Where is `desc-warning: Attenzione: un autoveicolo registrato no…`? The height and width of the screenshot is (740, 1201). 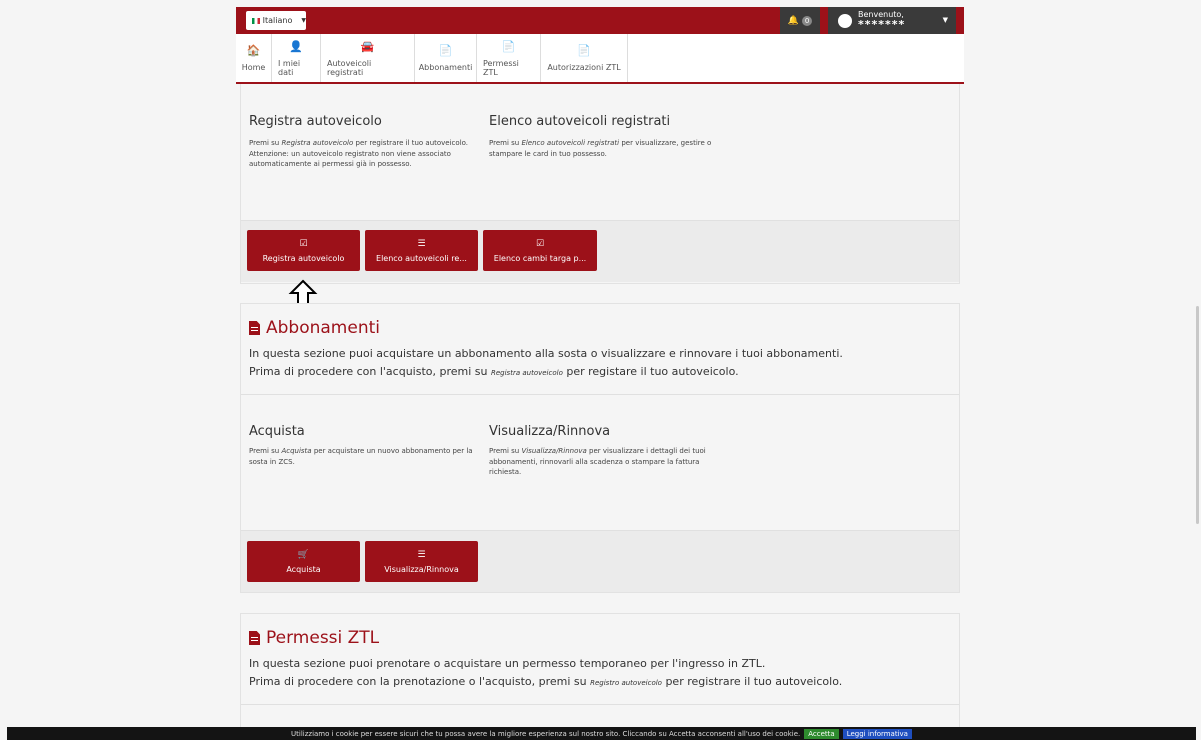 desc-warning: Attenzione: un autoveicolo registrato no… is located at coordinates (350, 159).